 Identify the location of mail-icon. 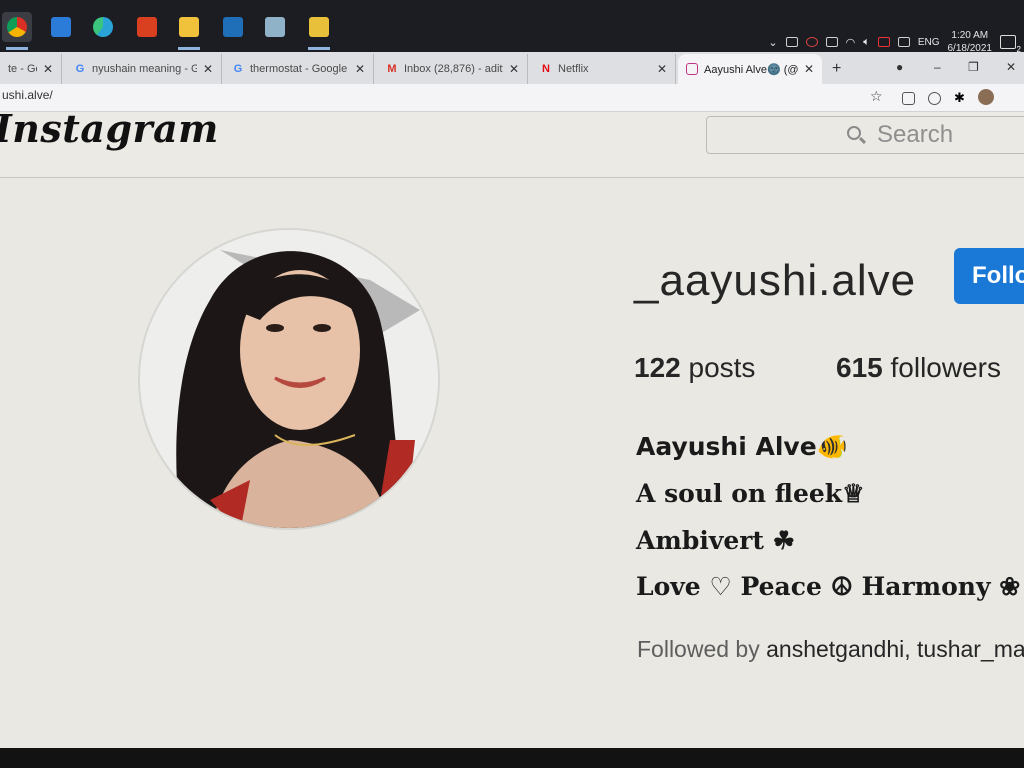
(61, 27).